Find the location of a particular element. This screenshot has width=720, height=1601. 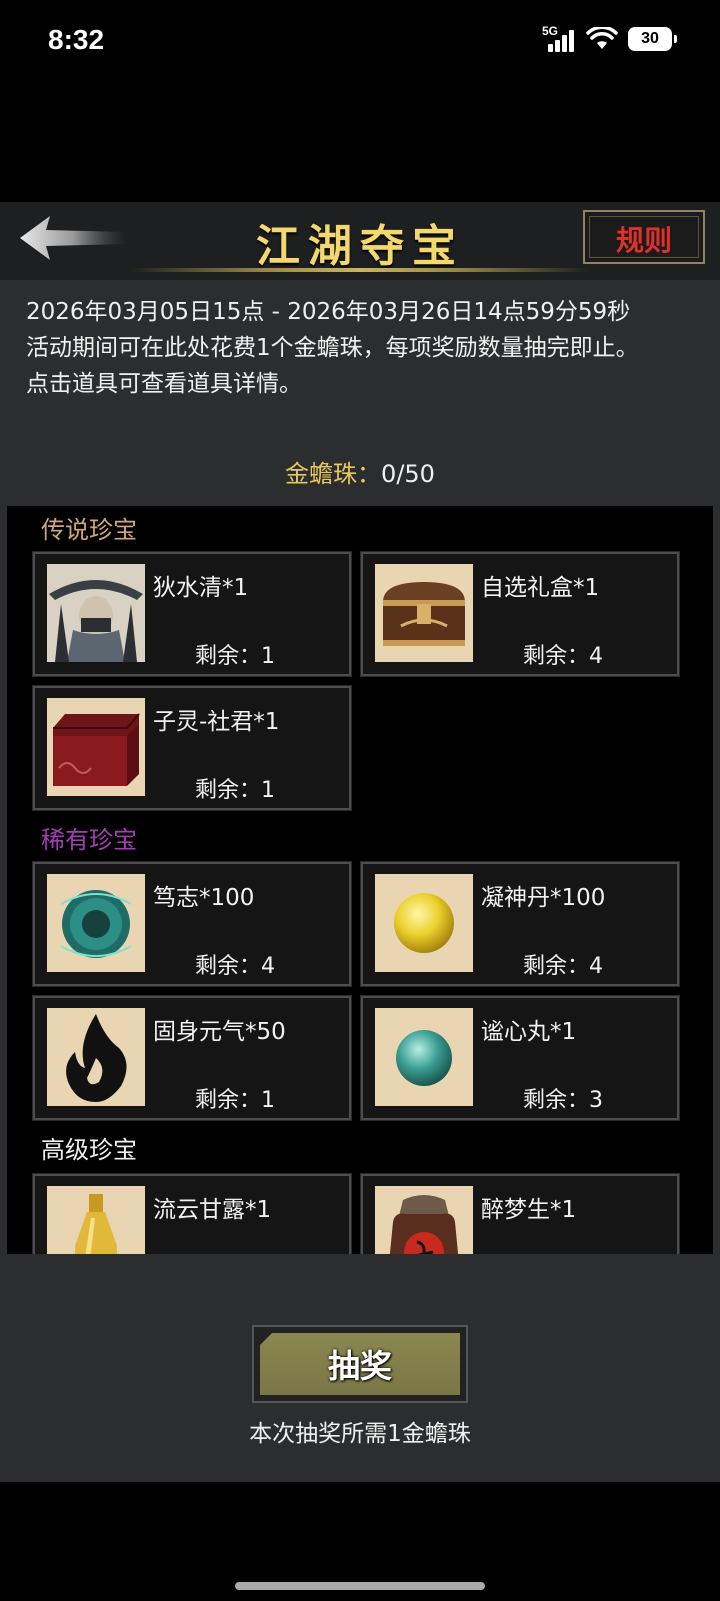

draw-button-label: 抽奖 is located at coordinates (359, 1366).